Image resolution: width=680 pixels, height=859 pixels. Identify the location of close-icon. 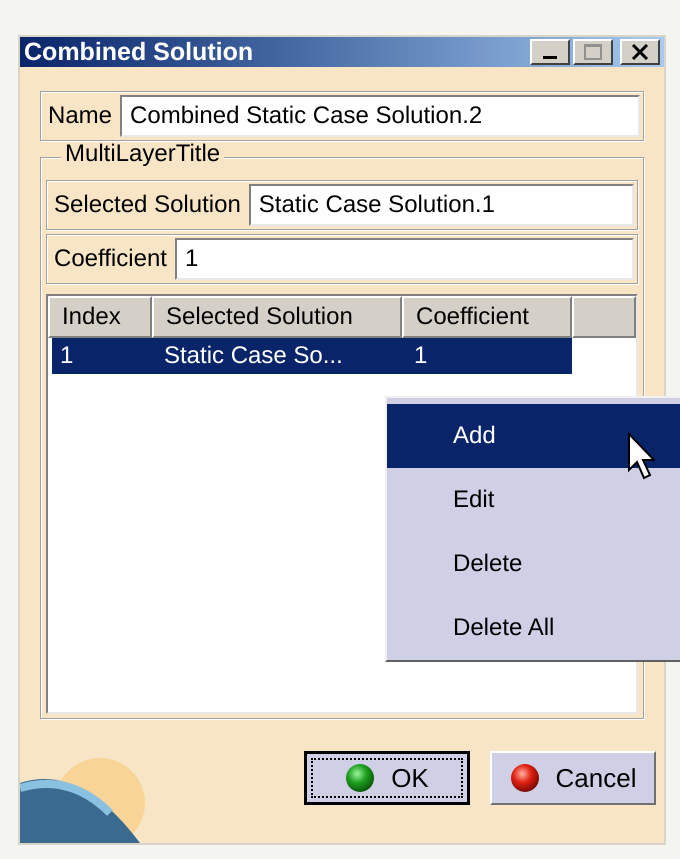
(640, 52).